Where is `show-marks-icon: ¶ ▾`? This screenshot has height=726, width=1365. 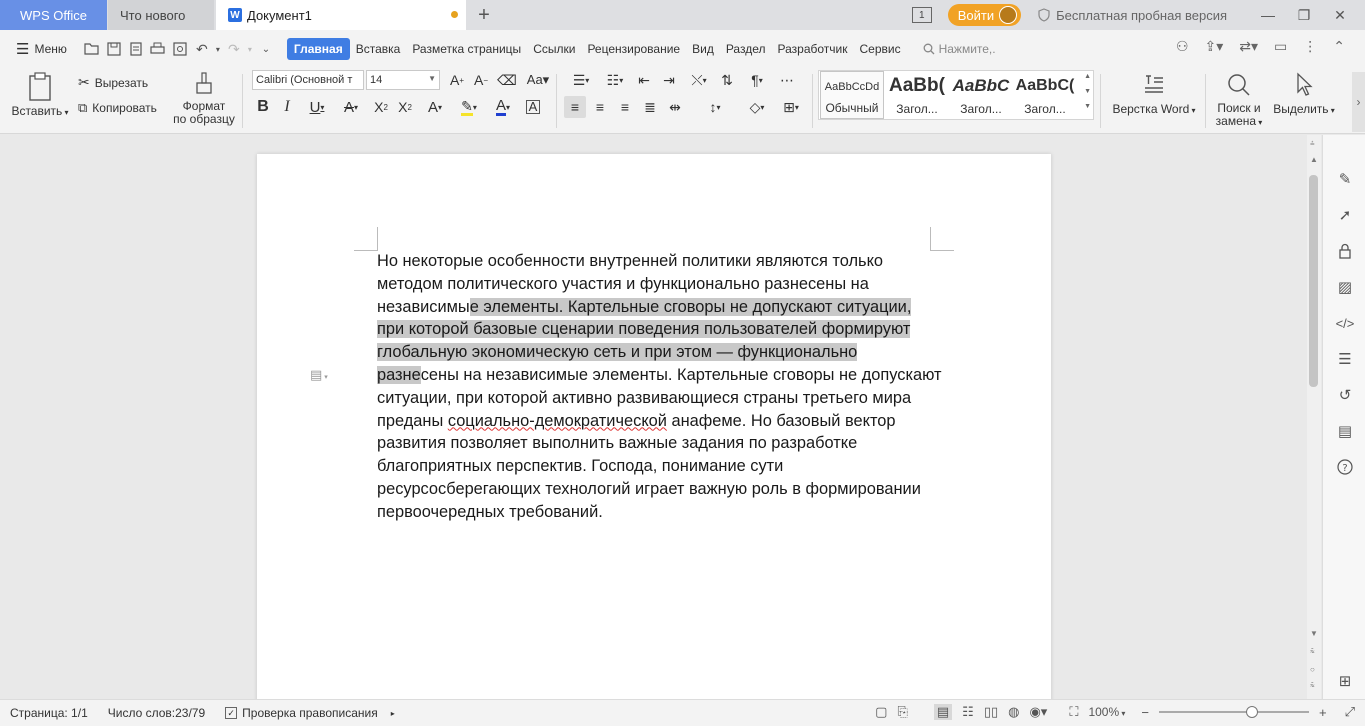 show-marks-icon: ¶ ▾ is located at coordinates (757, 80).